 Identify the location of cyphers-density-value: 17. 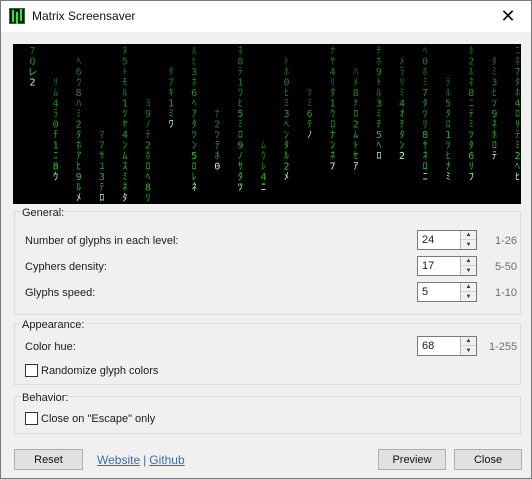
(428, 266).